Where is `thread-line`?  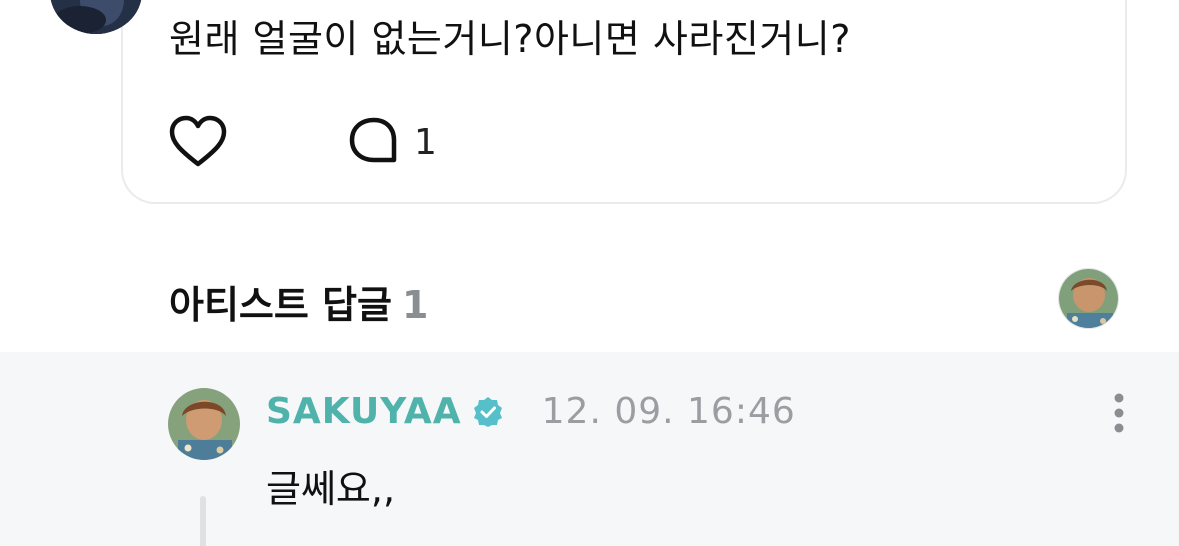
thread-line is located at coordinates (203, 521).